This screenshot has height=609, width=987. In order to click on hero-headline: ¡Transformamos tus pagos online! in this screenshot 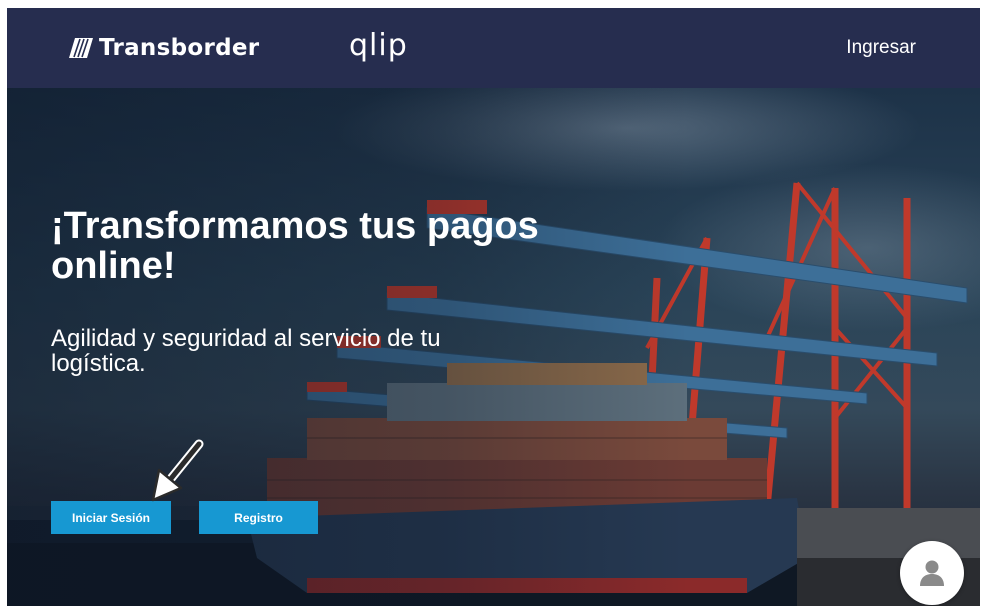, I will do `click(361, 246)`.